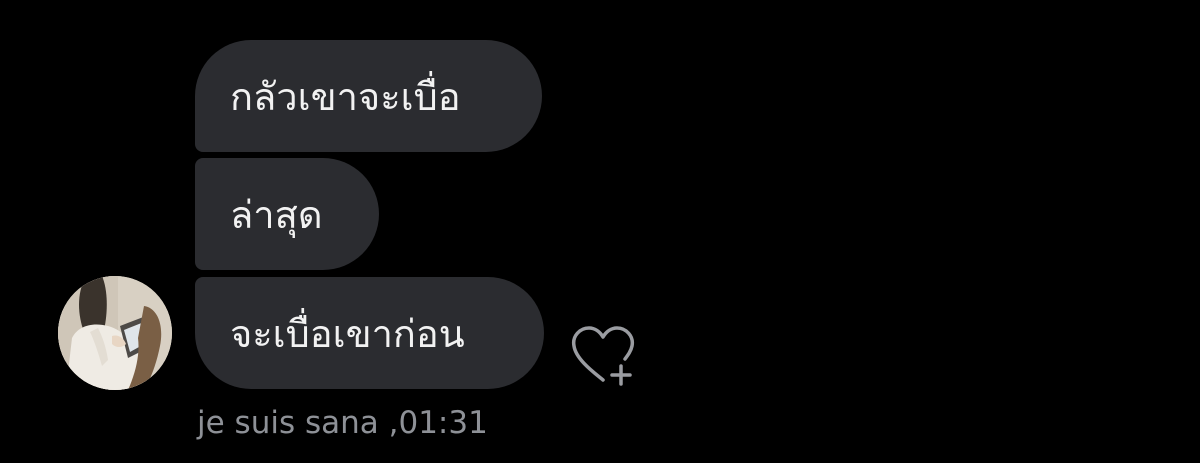 Image resolution: width=1200 pixels, height=463 pixels. I want to click on add-reaction-button, so click(604, 355).